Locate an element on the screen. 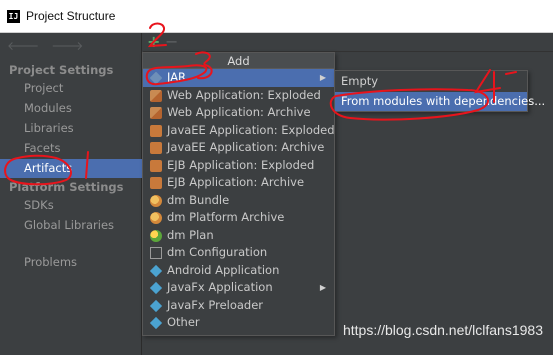  menu-item-dm-platform-archive: dm Platform Archive is located at coordinates (238, 218).